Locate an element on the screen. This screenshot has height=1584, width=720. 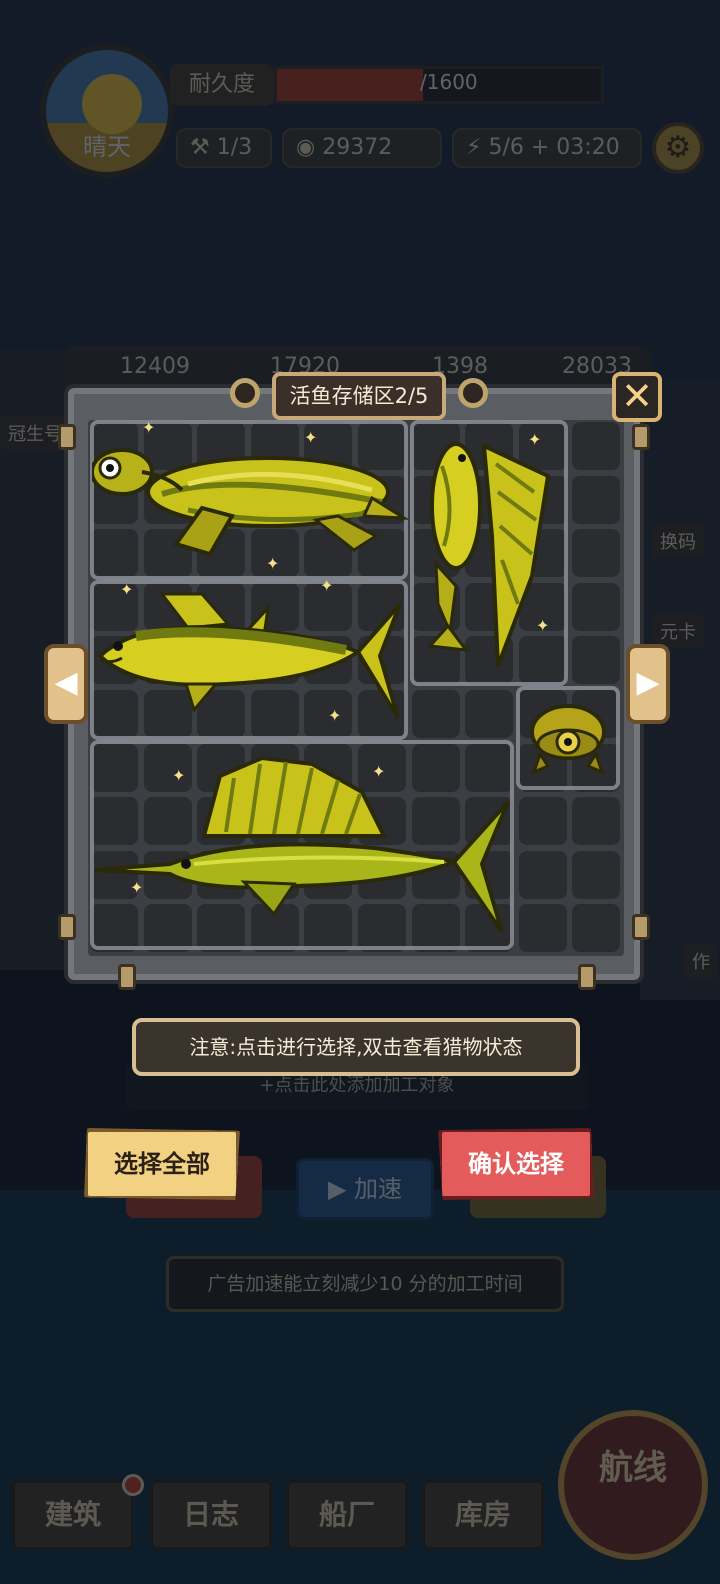
storage-title: 活鱼存储区2/5 is located at coordinates (359, 396).